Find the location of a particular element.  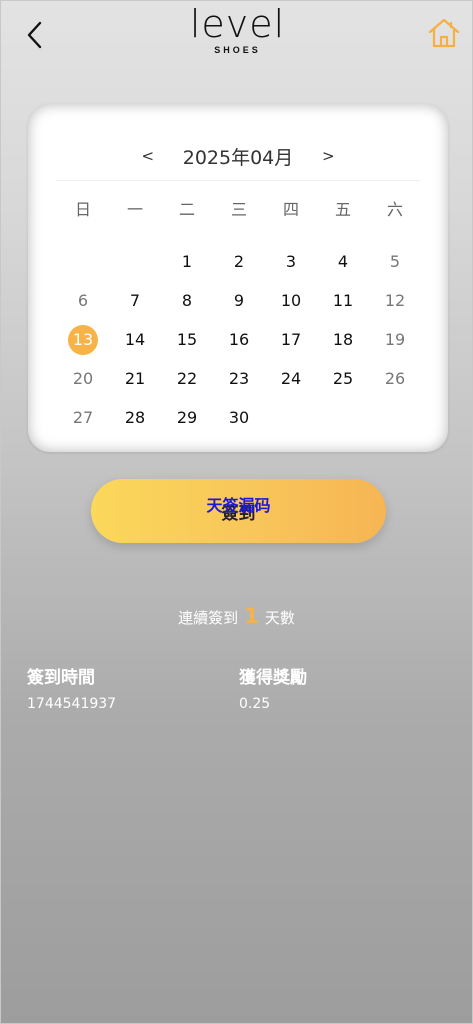

check-in-button: 簽到 天签漏码 is located at coordinates (238, 511).